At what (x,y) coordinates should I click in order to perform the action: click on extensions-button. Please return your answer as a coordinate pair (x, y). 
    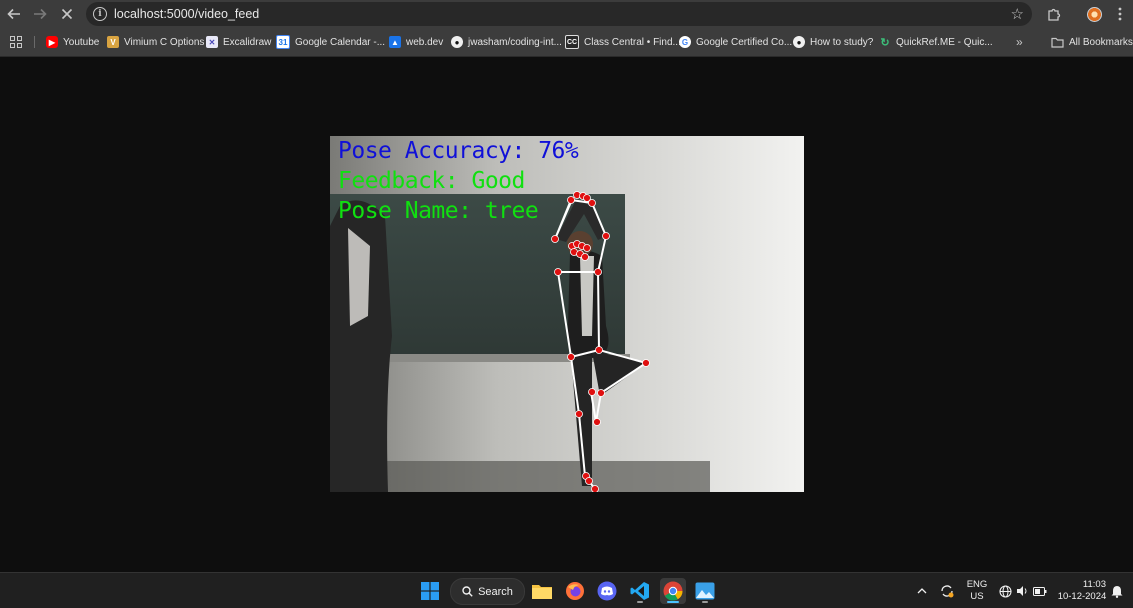
    Looking at the image, I should click on (1054, 14).